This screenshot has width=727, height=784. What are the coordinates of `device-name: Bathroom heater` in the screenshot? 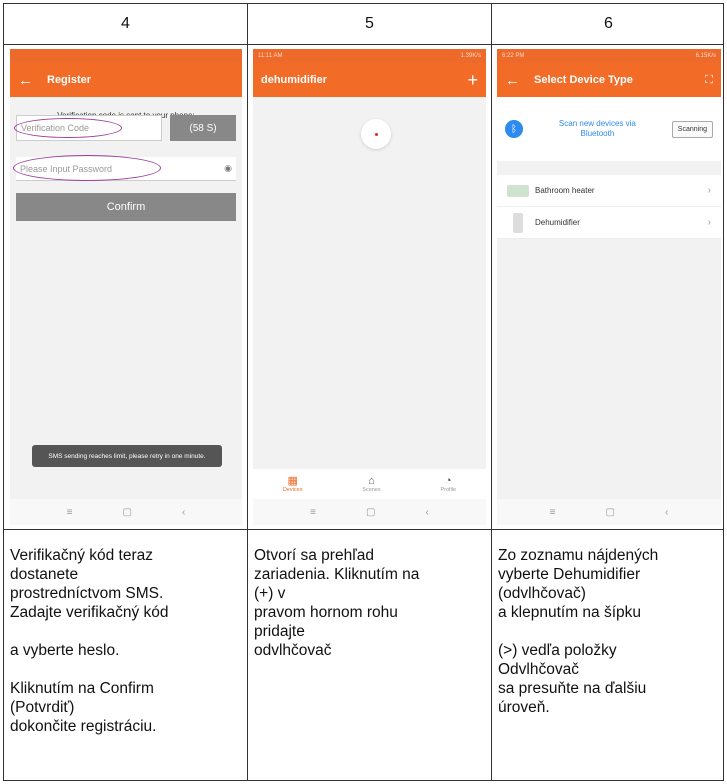 It's located at (565, 190).